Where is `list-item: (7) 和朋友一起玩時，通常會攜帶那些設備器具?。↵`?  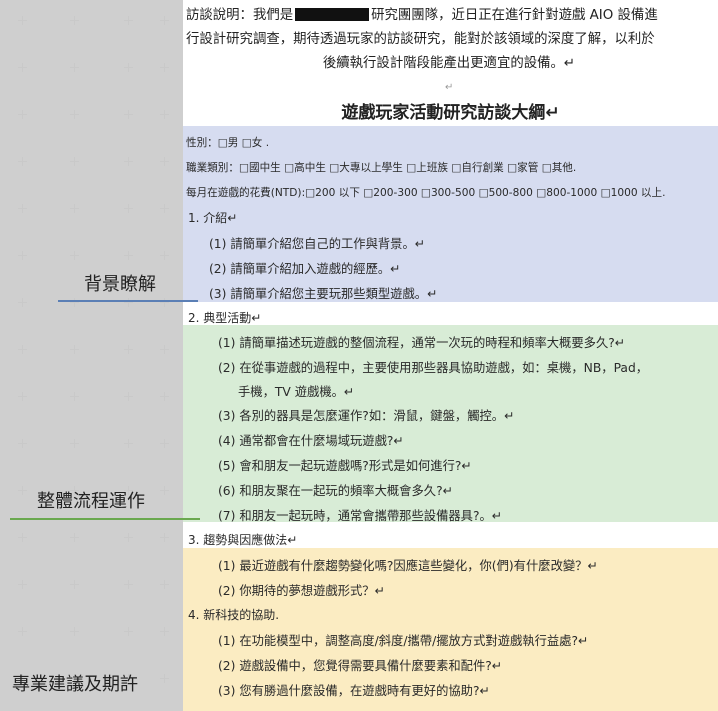 list-item: (7) 和朋友一起玩時，通常會攜帶那些設備器具?。↵ is located at coordinates (360, 516).